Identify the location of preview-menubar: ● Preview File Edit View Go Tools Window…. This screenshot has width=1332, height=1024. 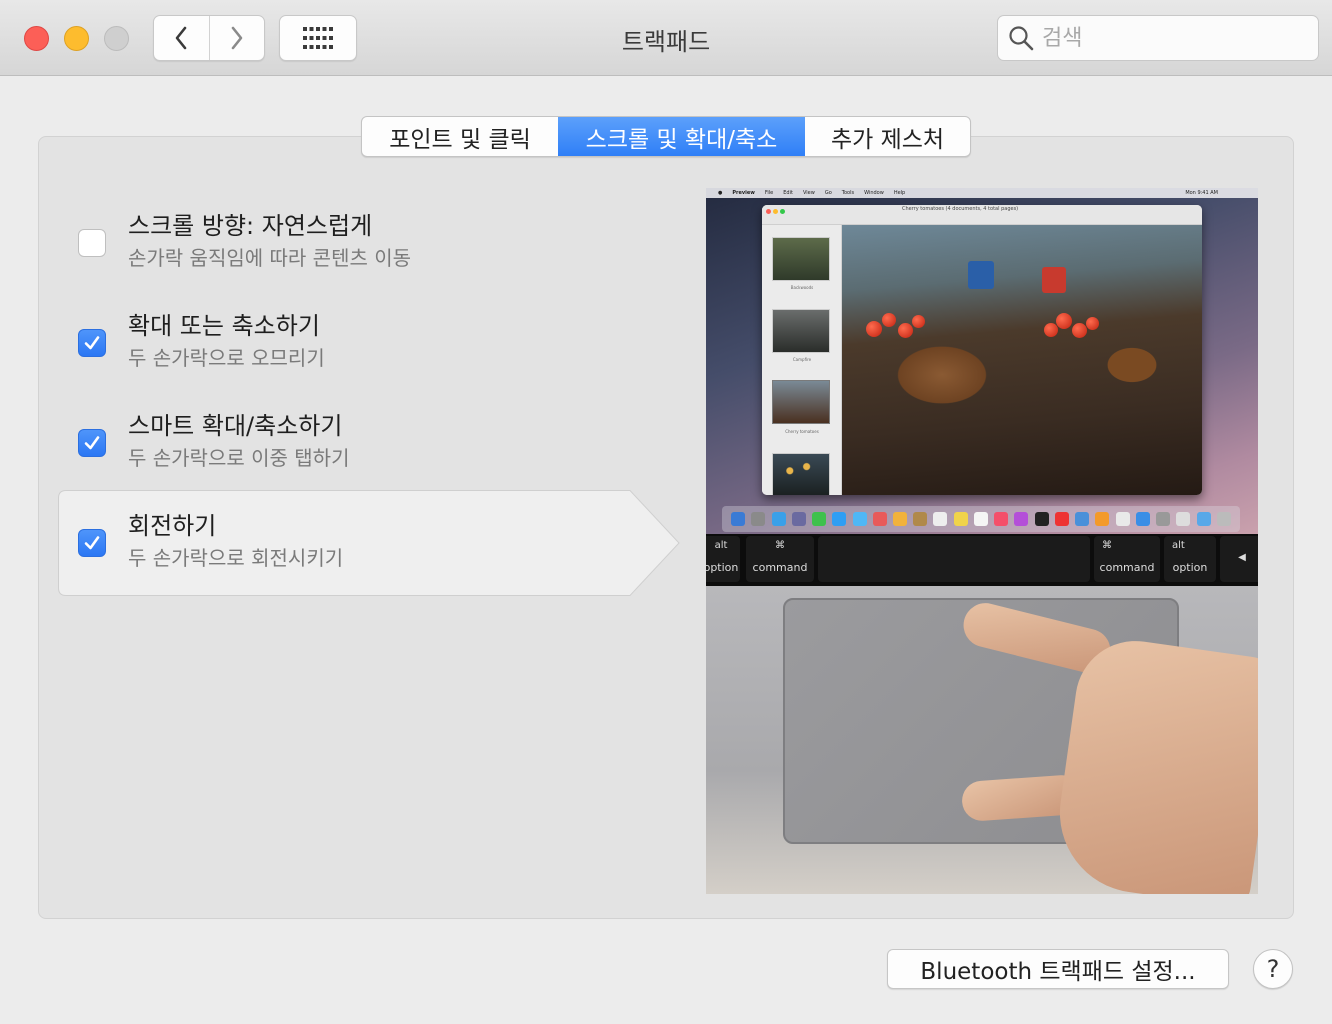
(982, 193).